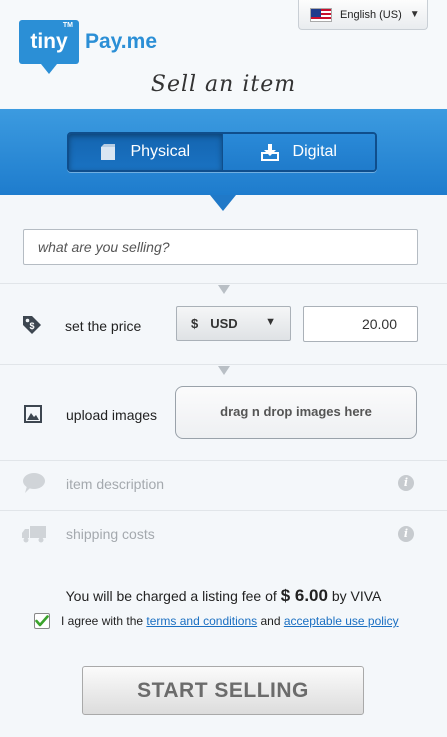 The height and width of the screenshot is (737, 447). Describe the element at coordinates (115, 484) in the screenshot. I see `description-label: item description` at that location.